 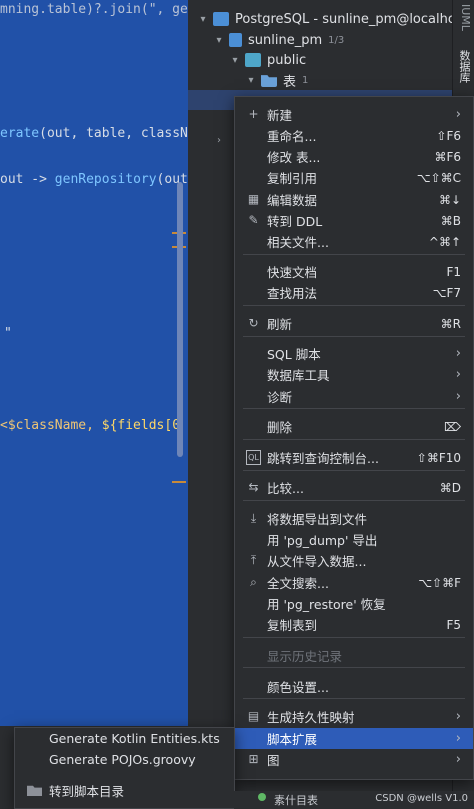 I want to click on menu-item-label: 用 'pg_dump' 导出, so click(x=322, y=540).